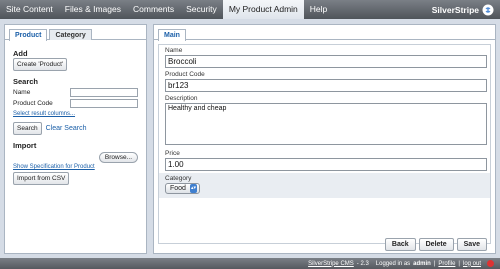 The image size is (500, 269). What do you see at coordinates (181, 98) in the screenshot?
I see `description-label: Description` at bounding box center [181, 98].